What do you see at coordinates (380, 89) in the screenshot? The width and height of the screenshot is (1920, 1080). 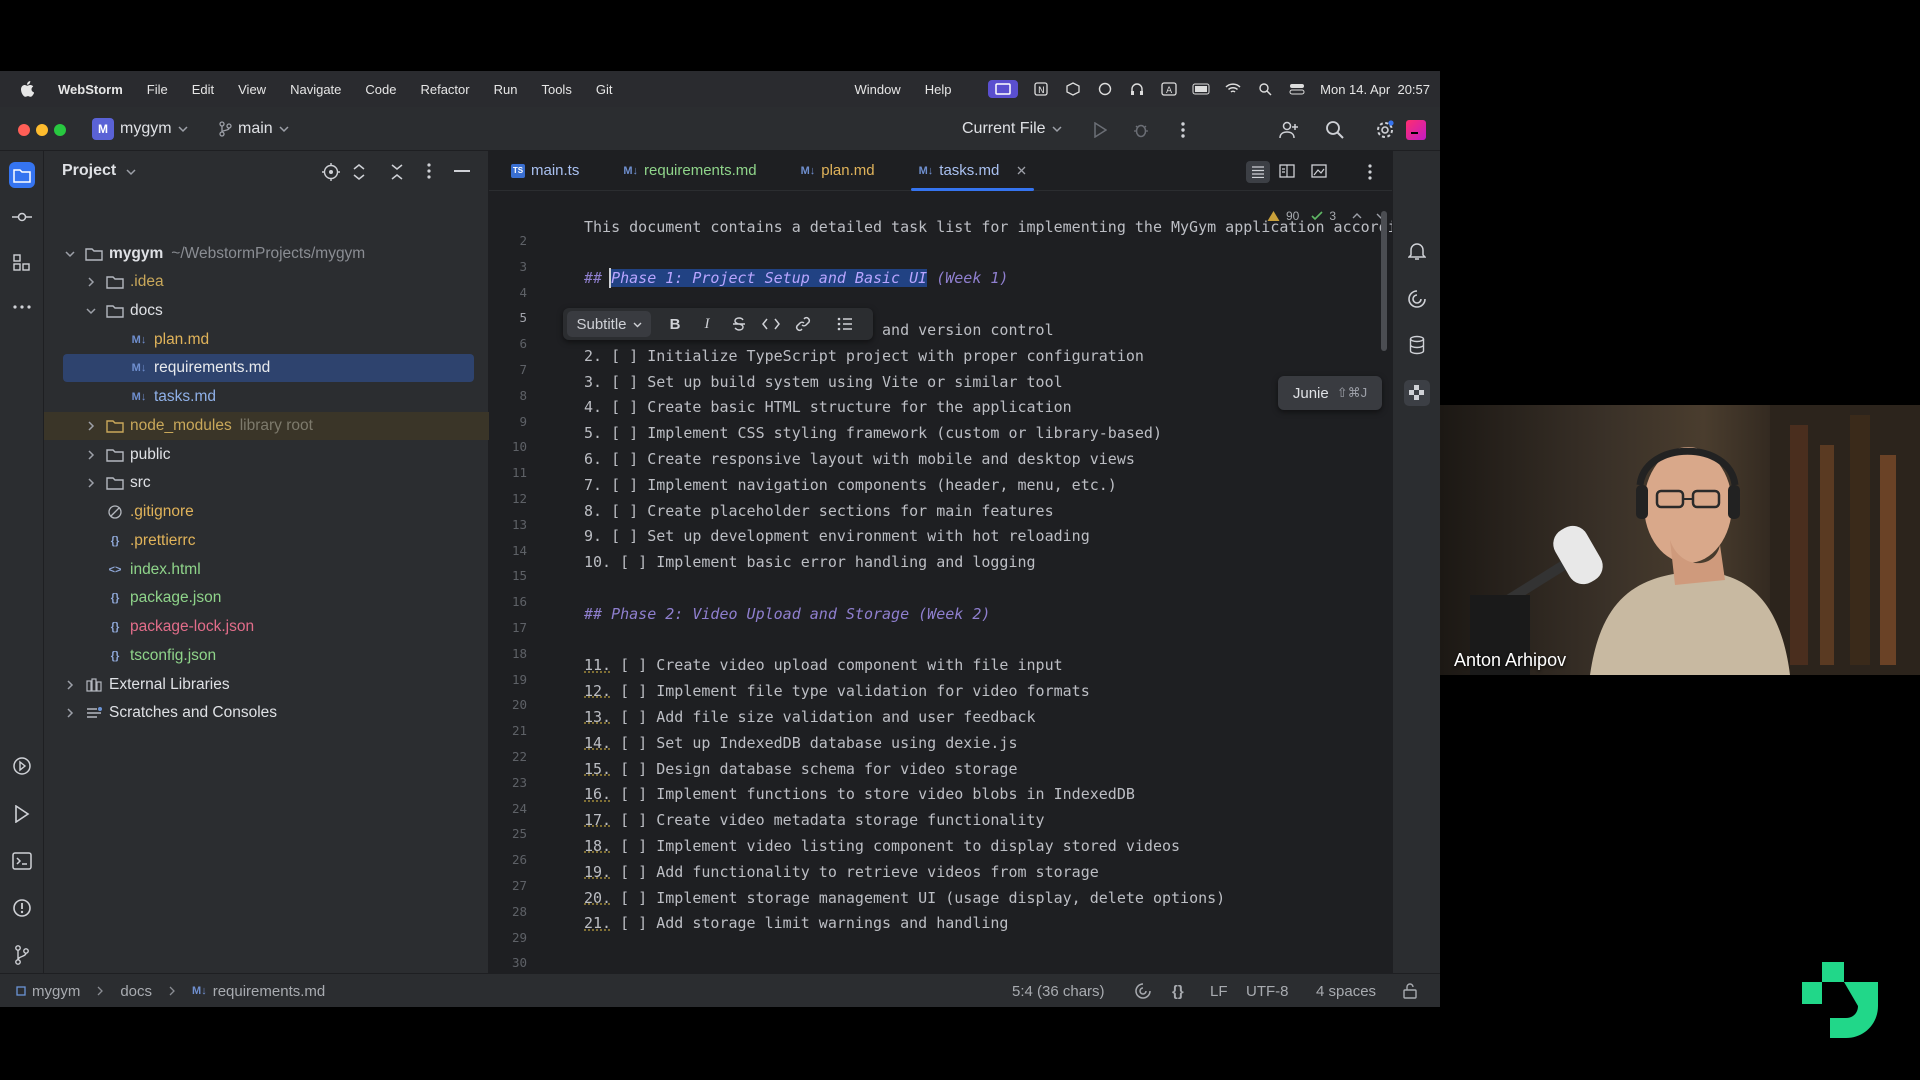 I see `menu-code: Code` at bounding box center [380, 89].